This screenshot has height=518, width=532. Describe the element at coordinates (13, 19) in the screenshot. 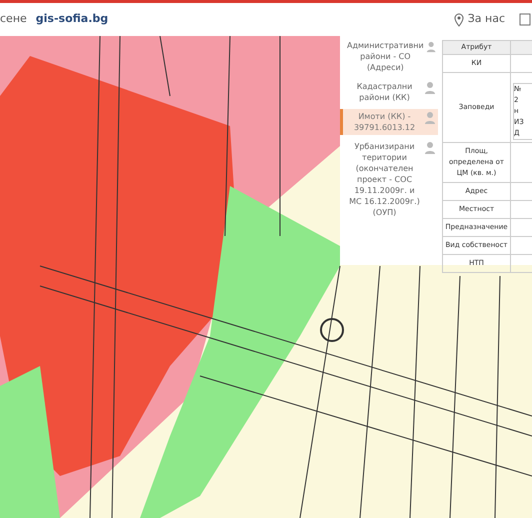

I see `menu-link: сене` at that location.